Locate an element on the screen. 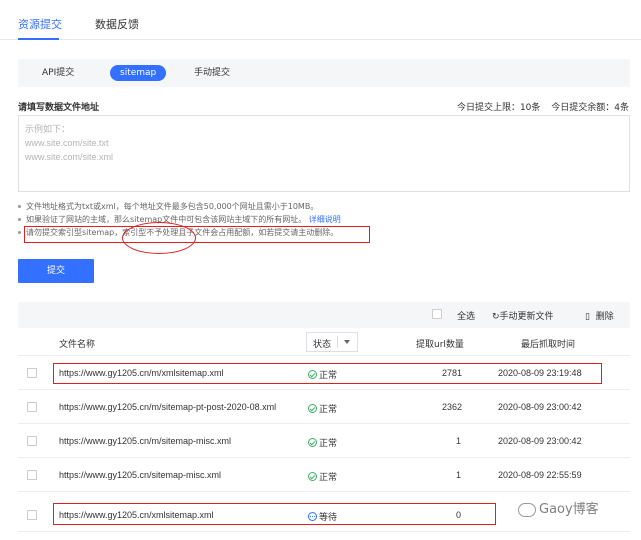 The height and width of the screenshot is (540, 641). annotation-box-row1 is located at coordinates (327, 373).